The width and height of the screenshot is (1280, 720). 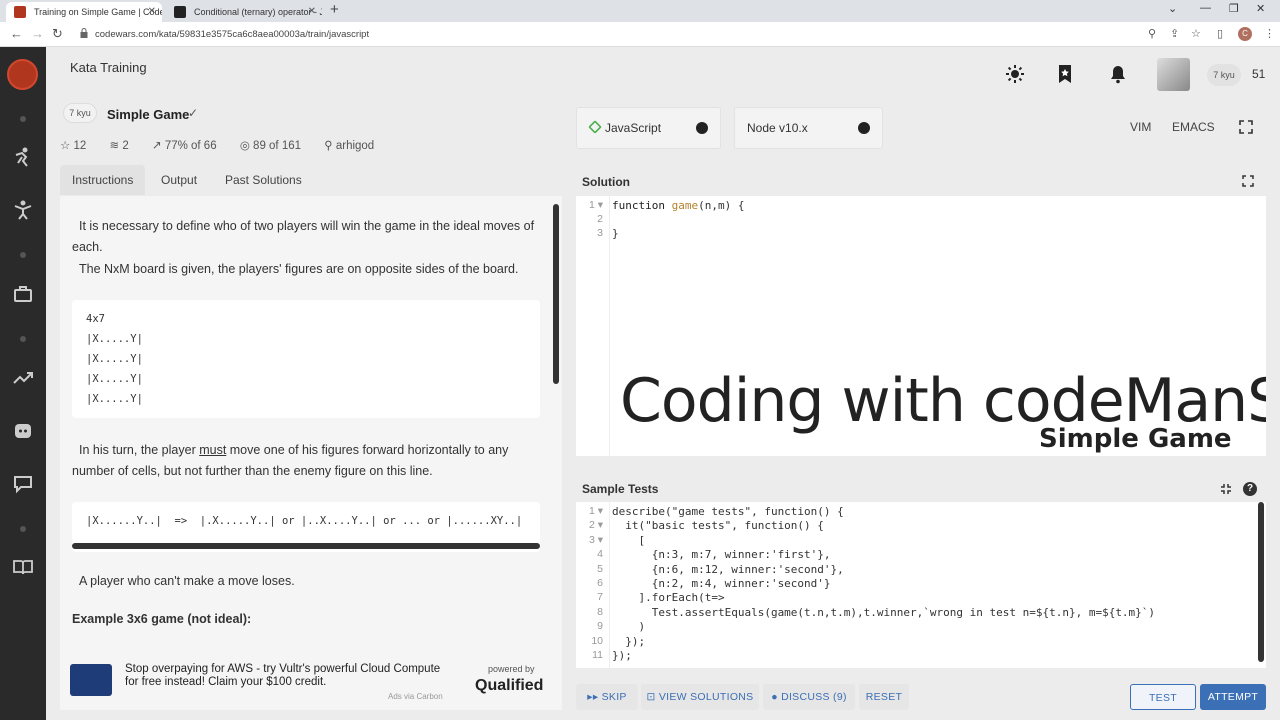 I want to click on bookmark-star-icon: ☆, so click(x=1196, y=33).